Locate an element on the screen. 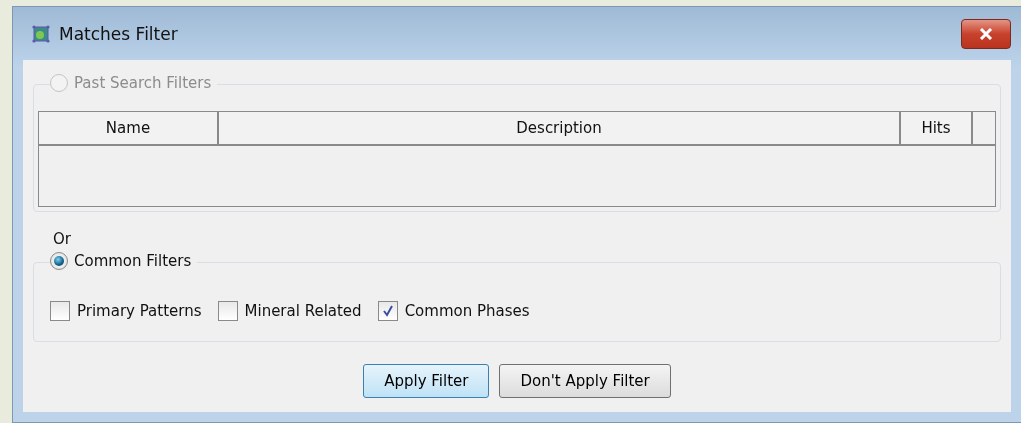 Image resolution: width=1021 pixels, height=423 pixels. close-icon is located at coordinates (986, 33).